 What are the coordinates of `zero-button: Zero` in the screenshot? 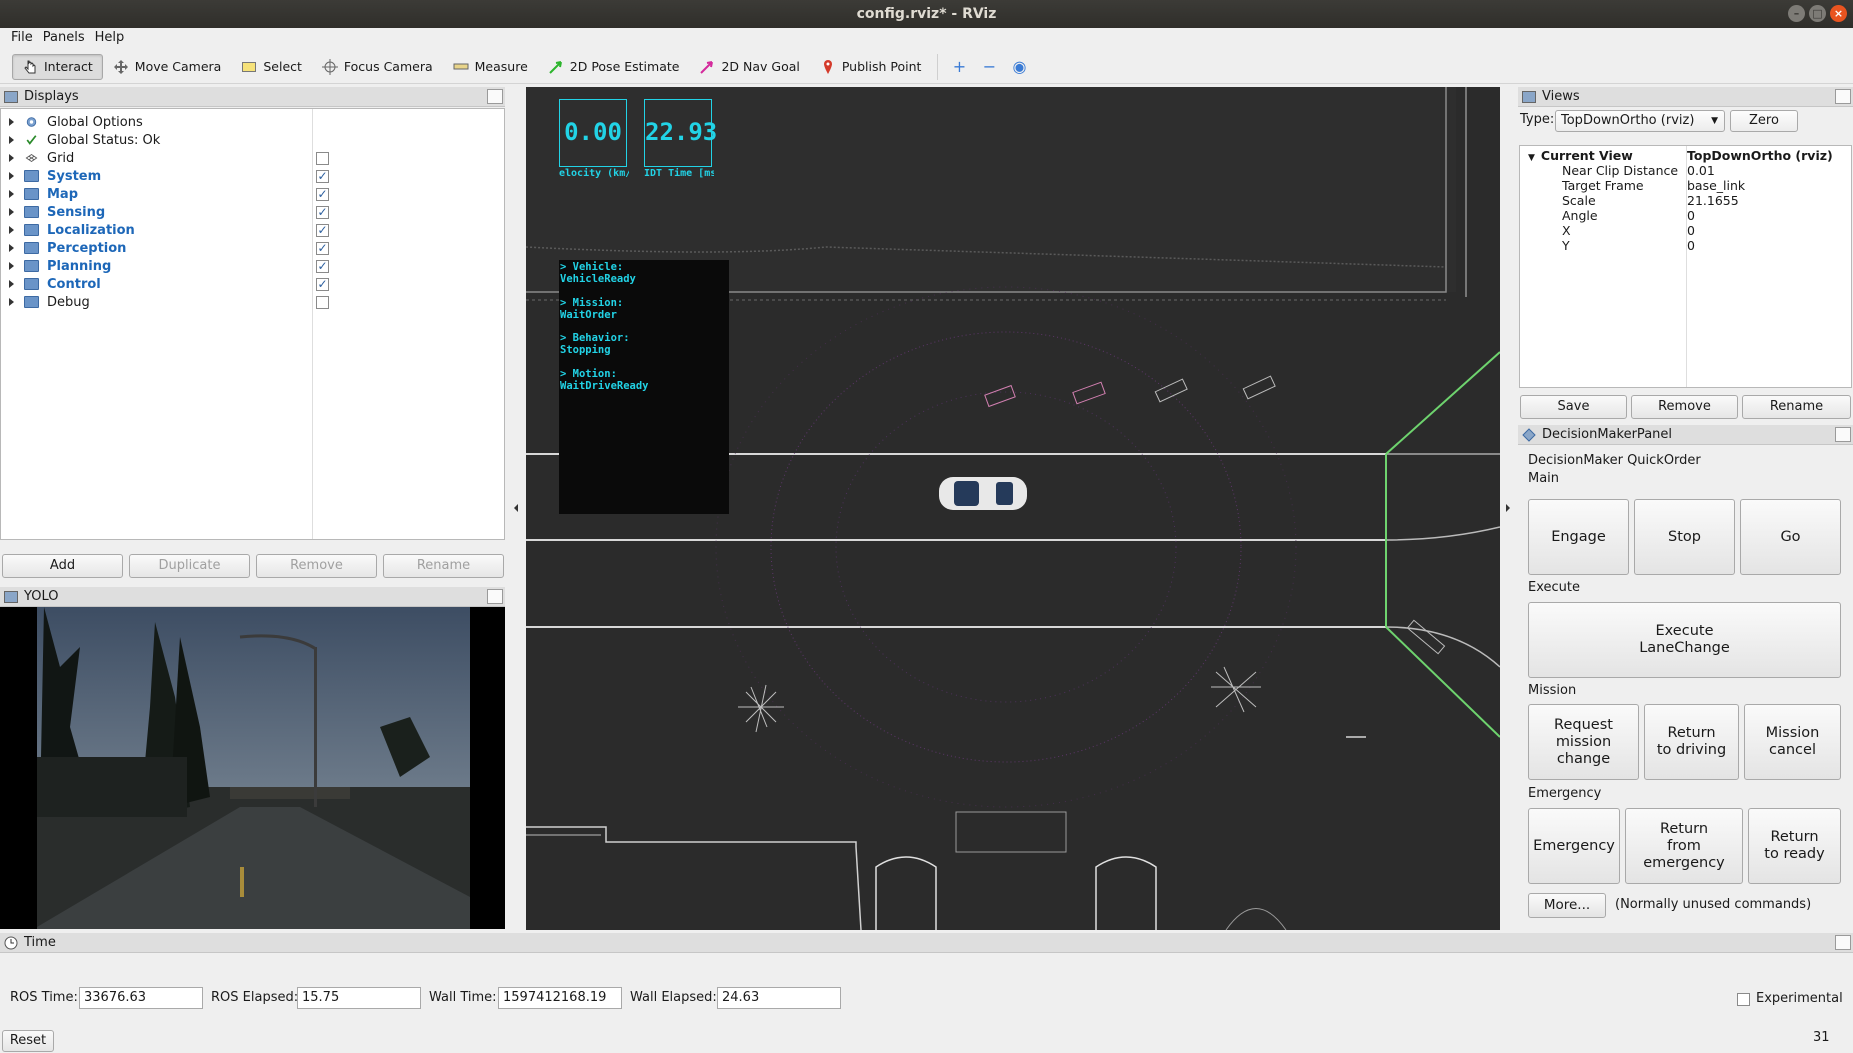 It's located at (1764, 121).